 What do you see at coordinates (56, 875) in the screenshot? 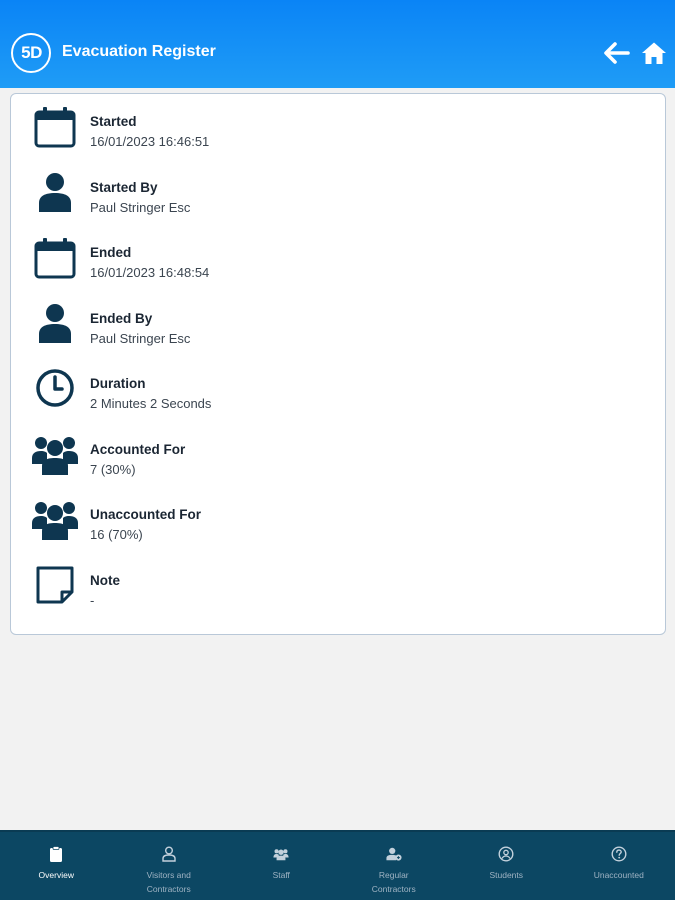
I see `nav-label: Overview` at bounding box center [56, 875].